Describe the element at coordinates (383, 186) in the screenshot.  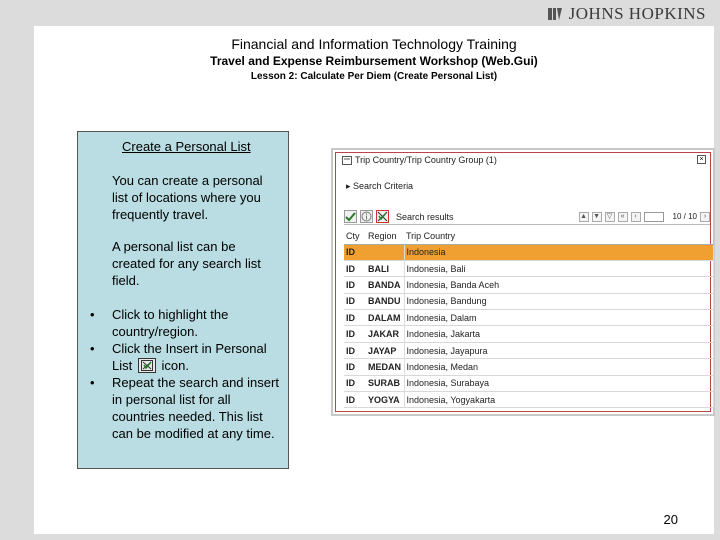
I see `search-criteria-label: Search Criteria` at that location.